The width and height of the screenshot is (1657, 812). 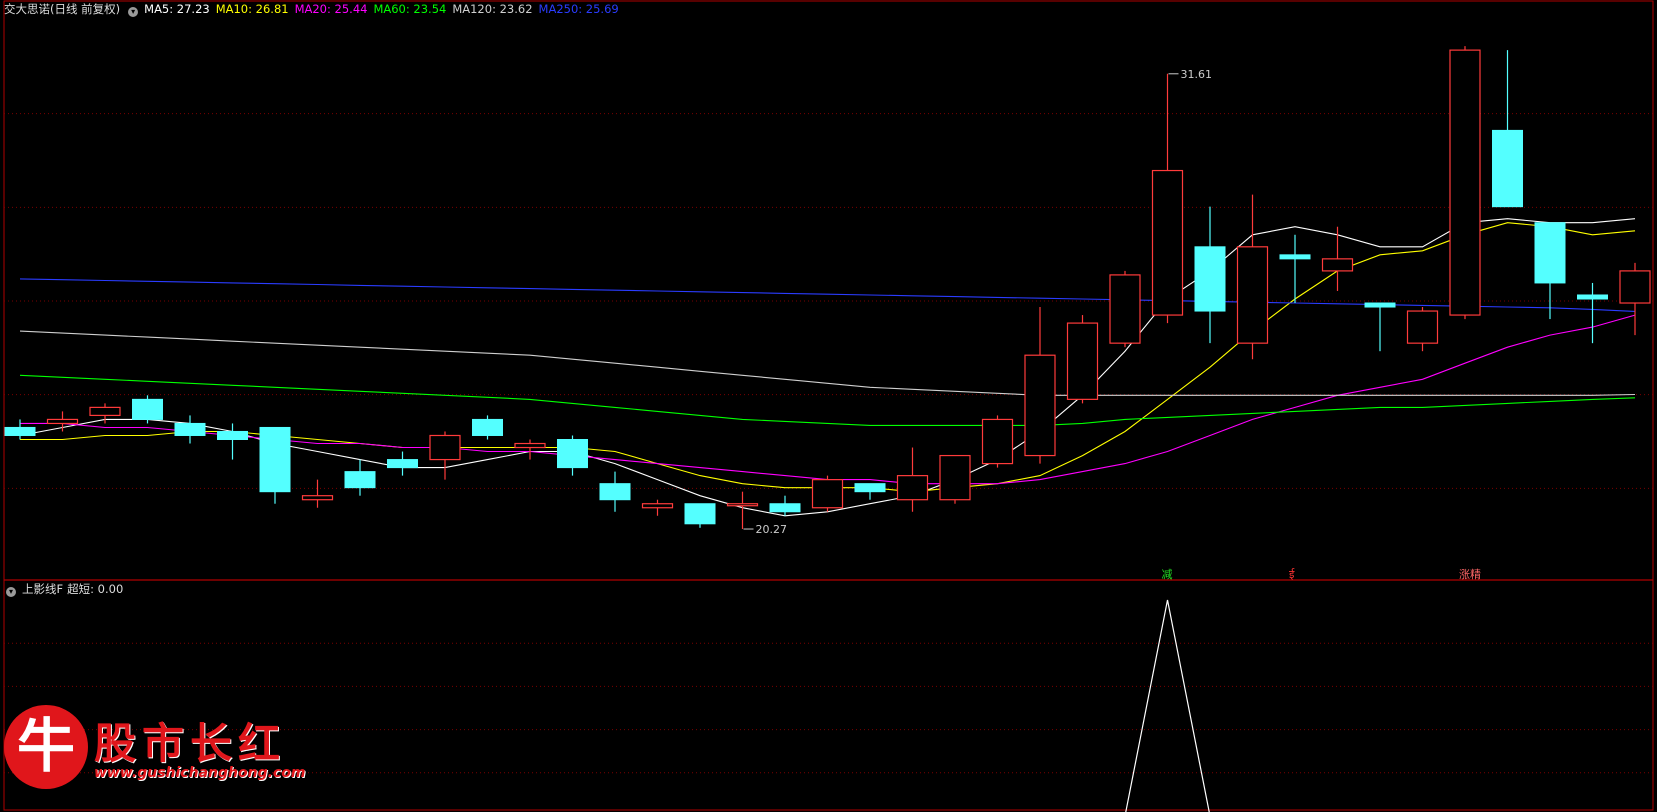 I want to click on bull-logo-icon: 牛, so click(x=46, y=747).